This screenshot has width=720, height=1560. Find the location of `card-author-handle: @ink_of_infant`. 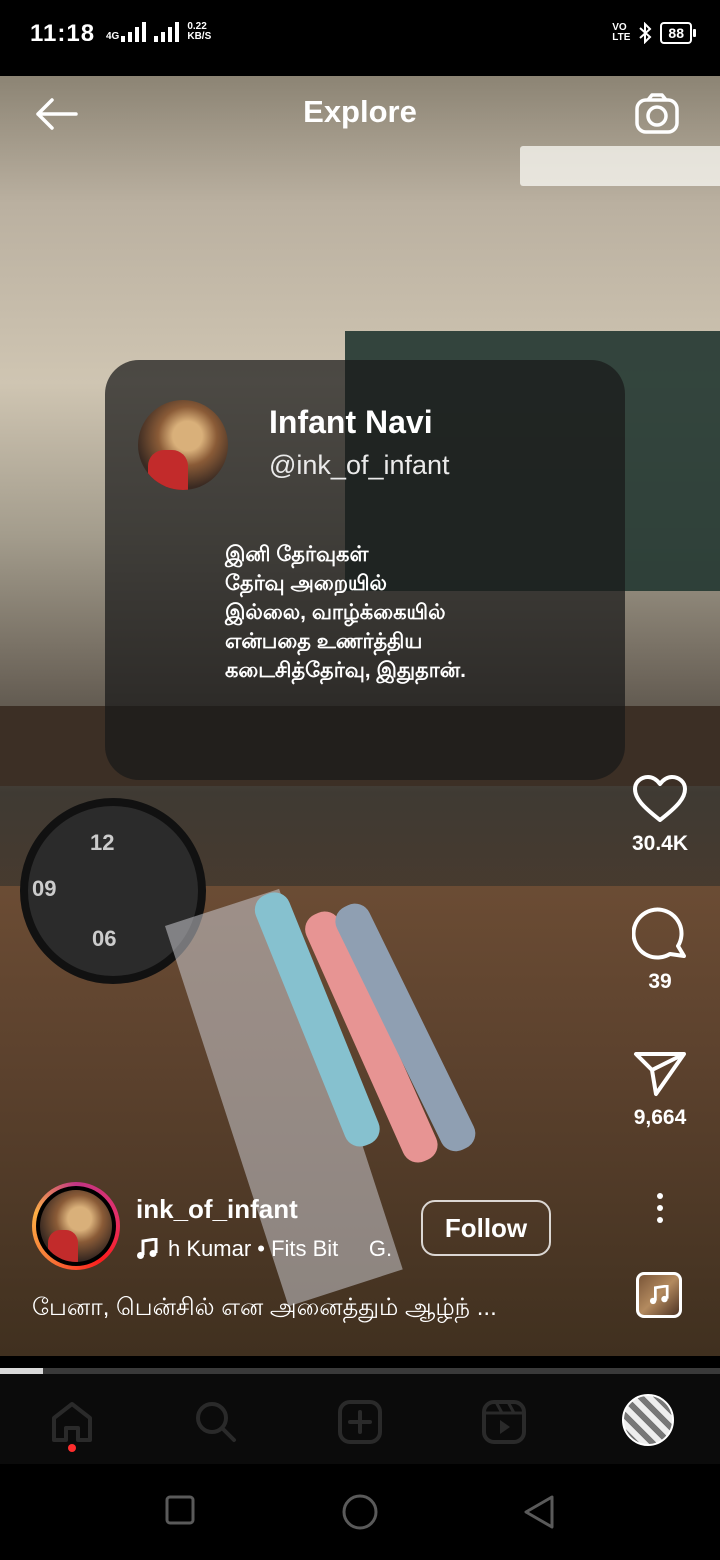

card-author-handle: @ink_of_infant is located at coordinates (359, 465).